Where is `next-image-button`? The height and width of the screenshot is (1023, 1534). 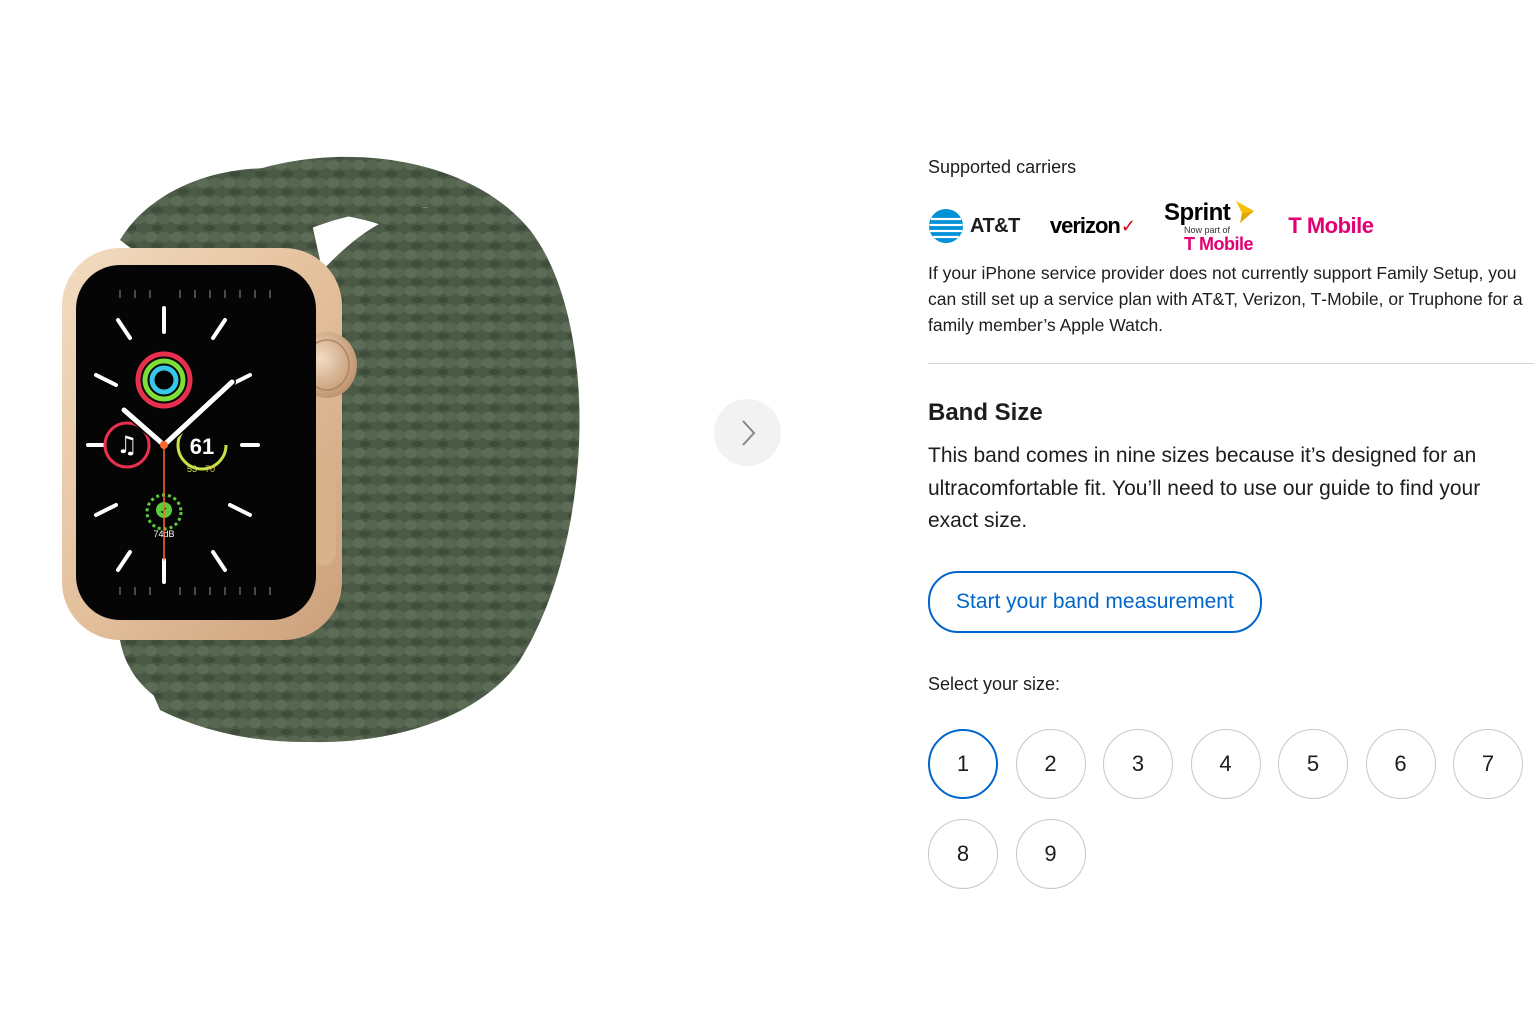
next-image-button is located at coordinates (747, 432).